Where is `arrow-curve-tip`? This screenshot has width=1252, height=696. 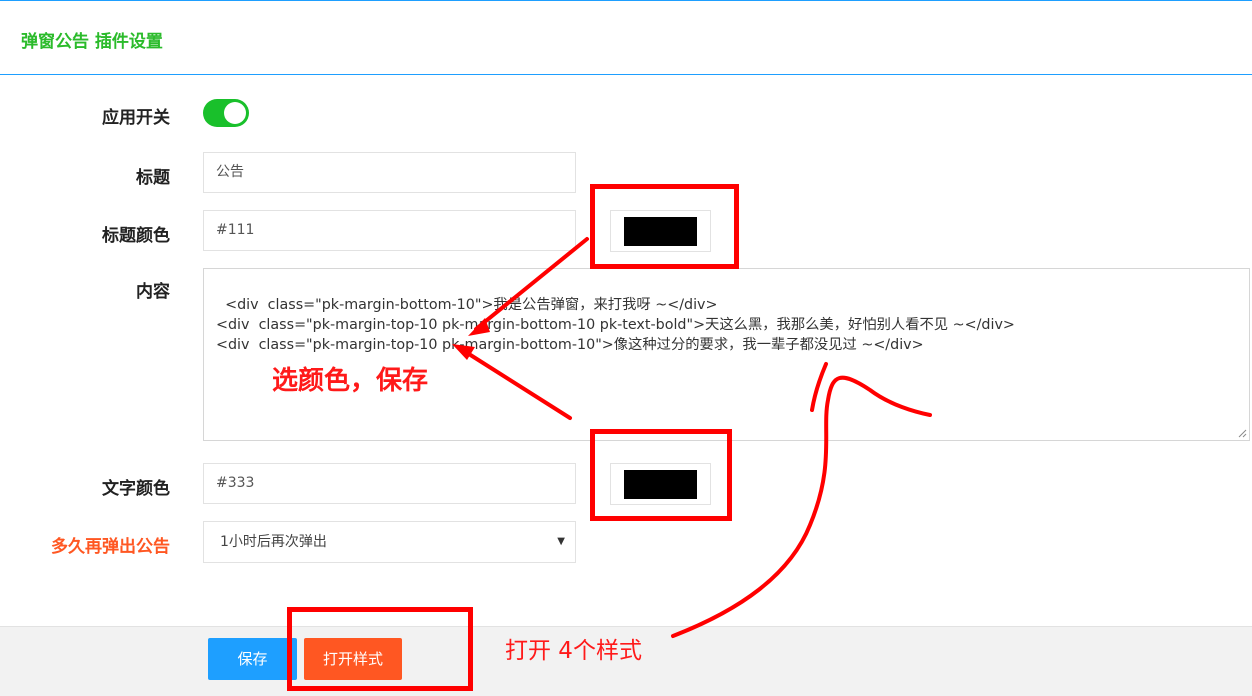
arrow-curve-tip is located at coordinates (819, 387).